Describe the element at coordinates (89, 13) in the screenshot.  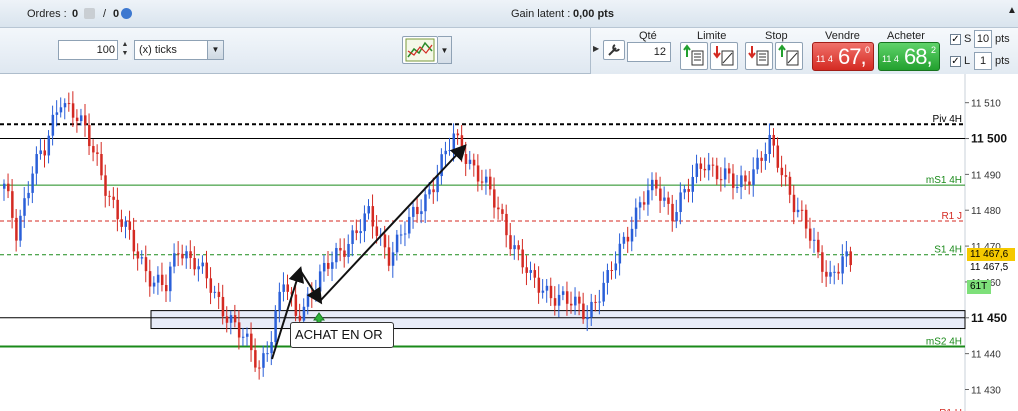
I see `orders-icon` at that location.